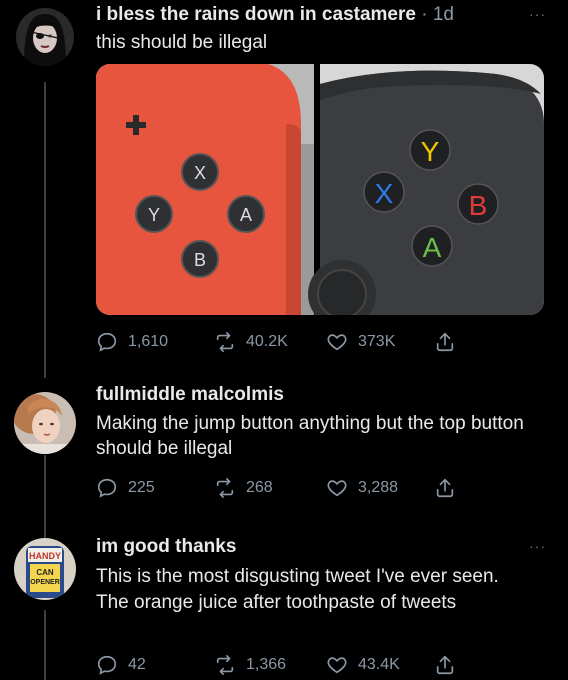 The width and height of the screenshot is (568, 680). I want to click on switch-button-right: A, so click(246, 214).